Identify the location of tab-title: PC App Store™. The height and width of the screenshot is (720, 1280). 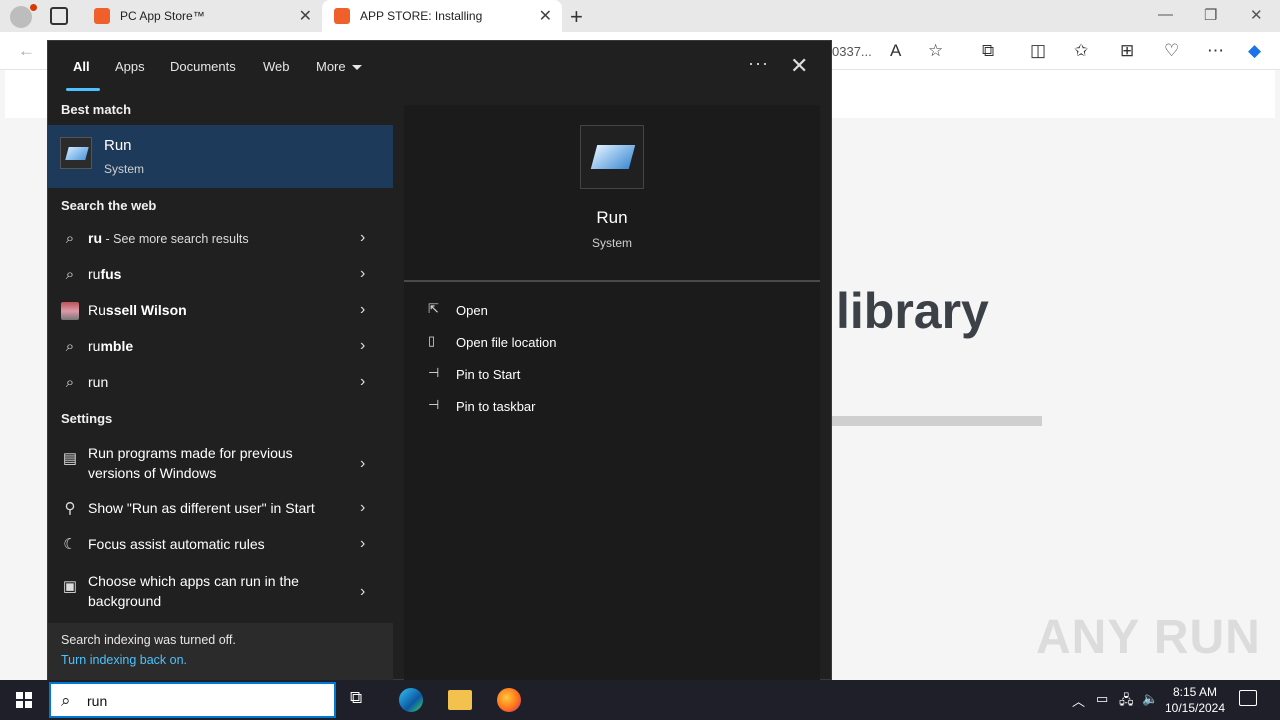
(162, 16).